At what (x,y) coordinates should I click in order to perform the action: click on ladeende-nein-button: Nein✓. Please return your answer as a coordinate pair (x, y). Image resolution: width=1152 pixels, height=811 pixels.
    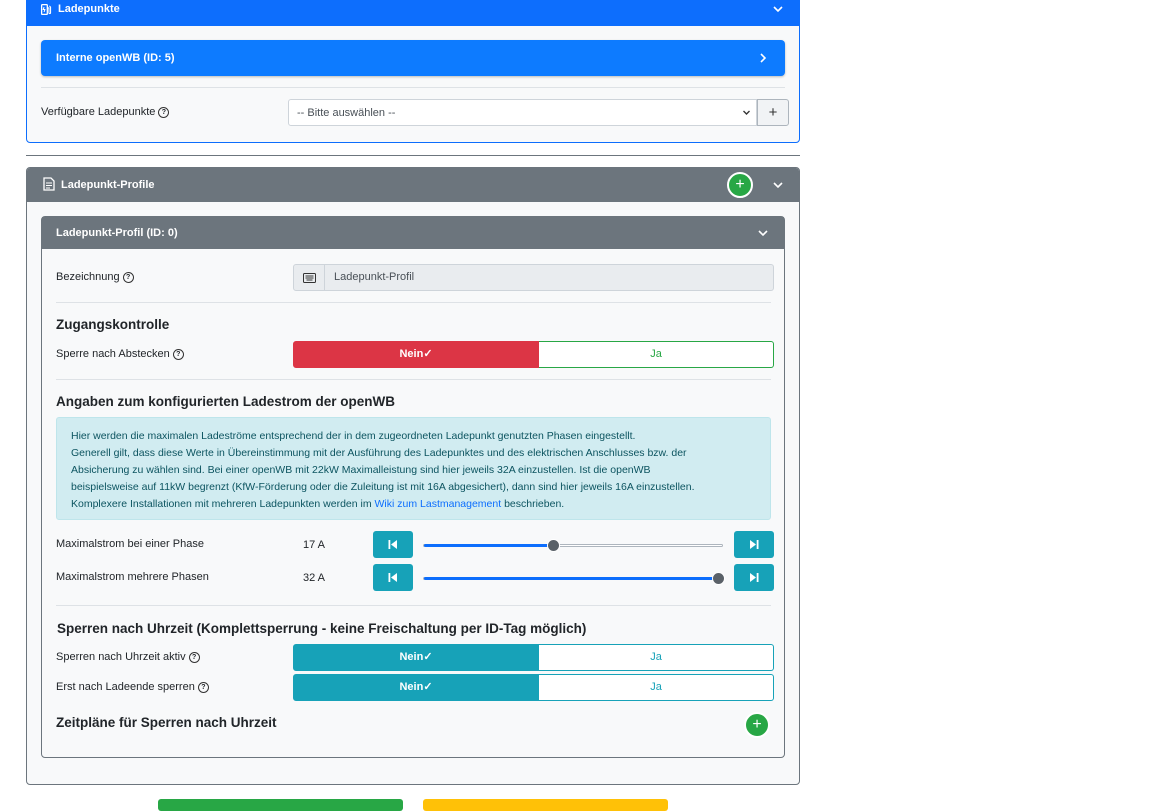
    Looking at the image, I should click on (416, 687).